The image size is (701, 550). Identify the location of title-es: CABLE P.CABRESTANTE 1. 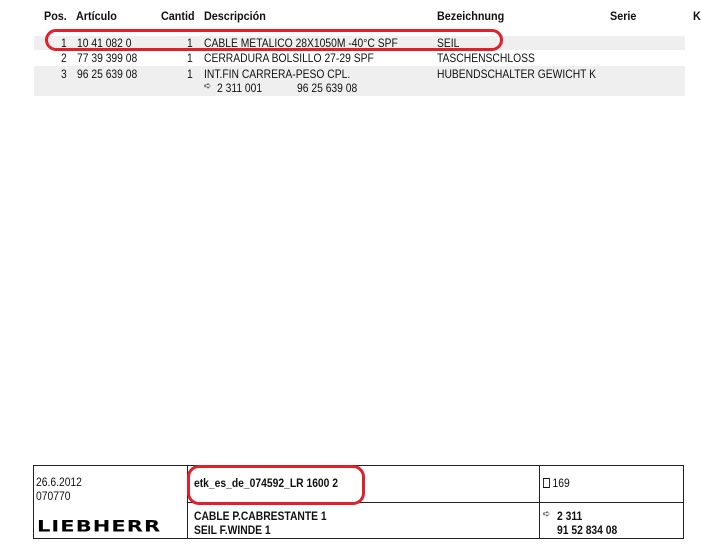
(260, 516).